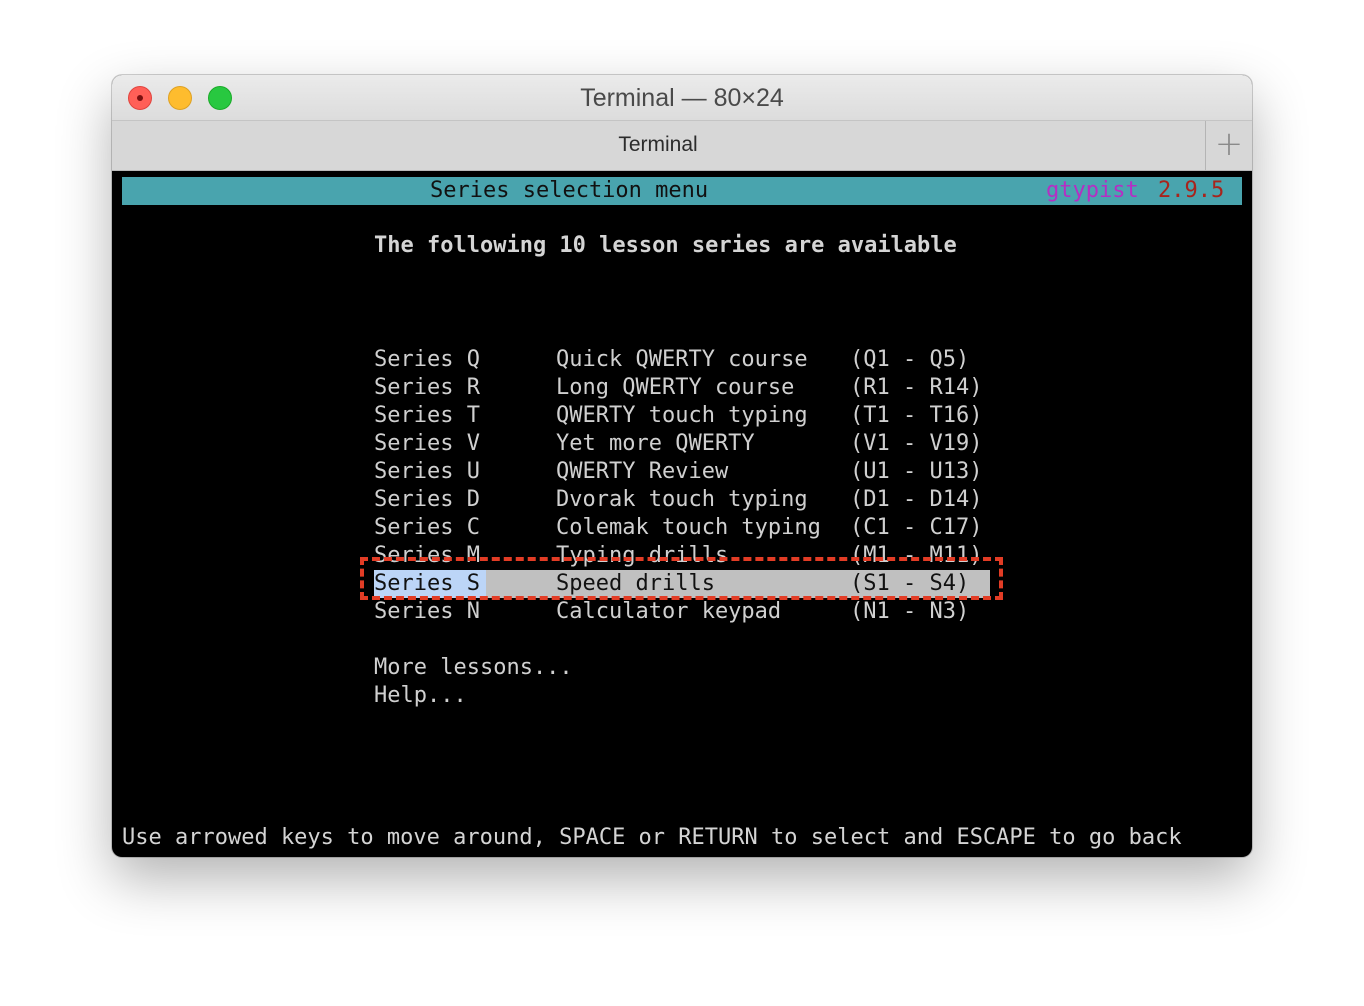  I want to click on lesson-range: (C1 - C17), so click(916, 527).